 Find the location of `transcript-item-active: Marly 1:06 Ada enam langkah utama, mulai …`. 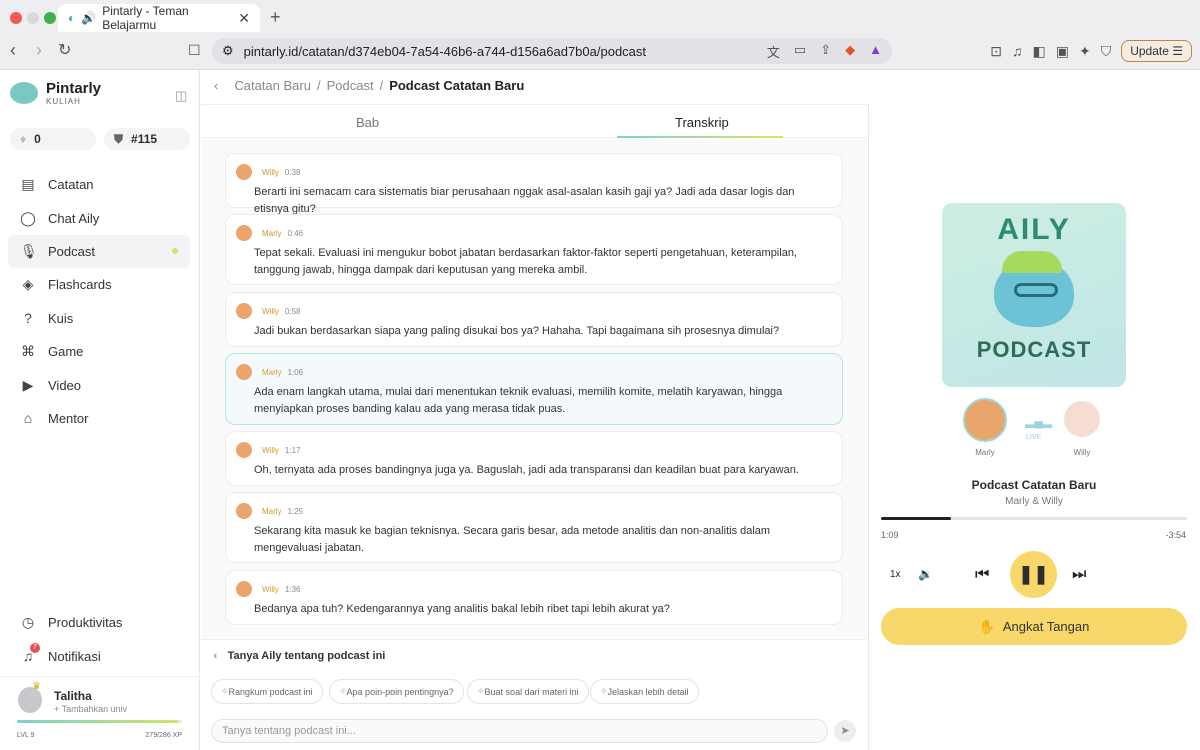

transcript-item-active: Marly 1:06 Ada enam langkah utama, mulai … is located at coordinates (534, 389).